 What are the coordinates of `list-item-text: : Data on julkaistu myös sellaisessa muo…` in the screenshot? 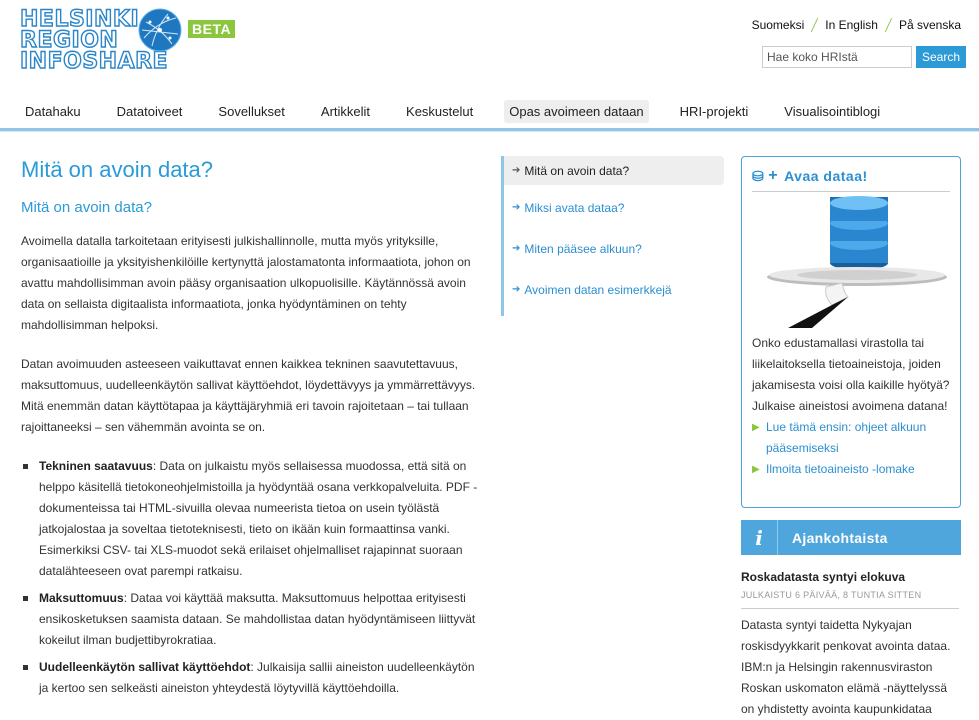 It's located at (258, 518).